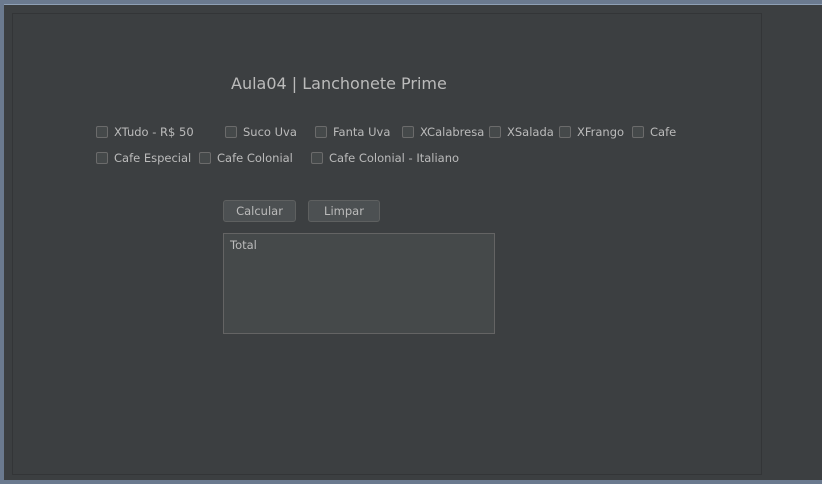 This screenshot has width=822, height=484. I want to click on checkbox-xfrango: XFrango, so click(591, 132).